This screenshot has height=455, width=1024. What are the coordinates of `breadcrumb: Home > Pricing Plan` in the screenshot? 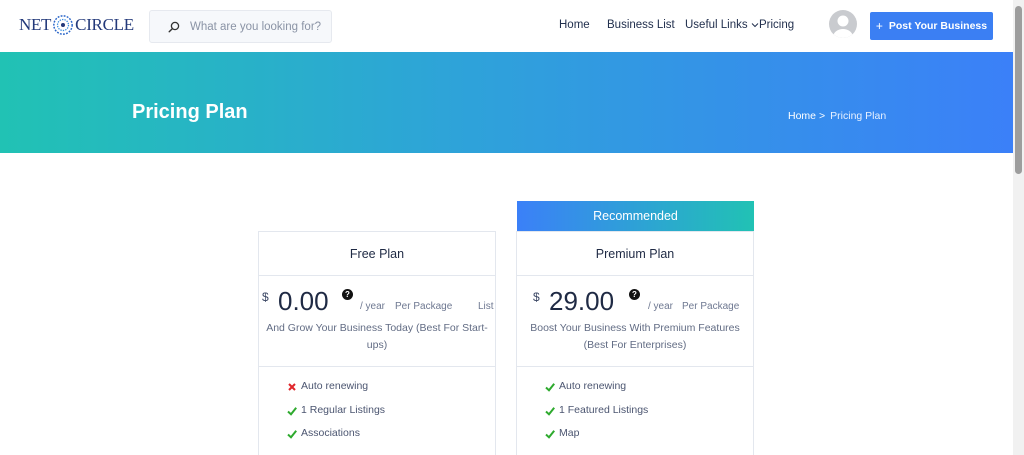 It's located at (837, 116).